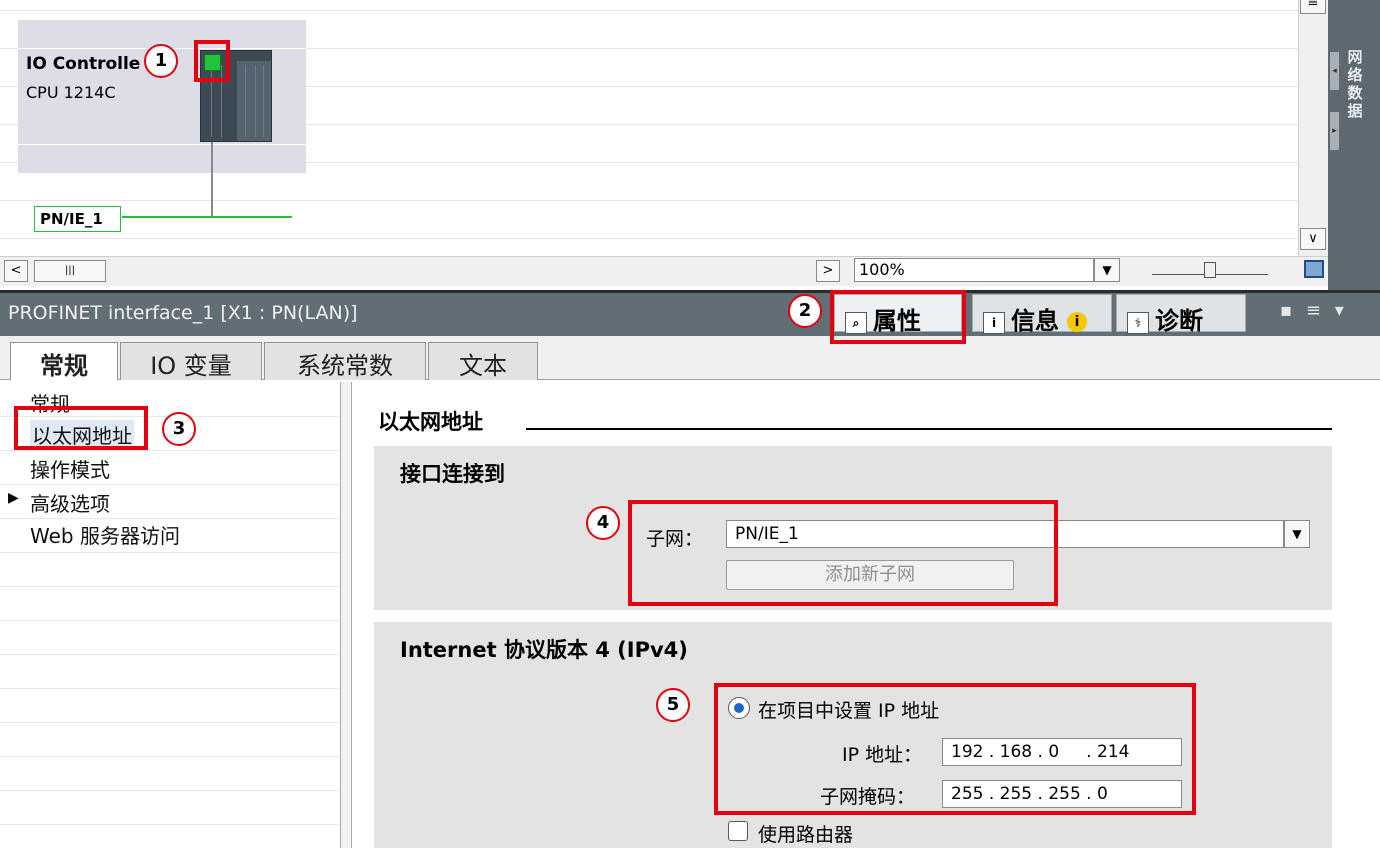 The width and height of the screenshot is (1380, 848). Describe the element at coordinates (843, 553) in the screenshot. I see `highlight-subnet-section` at that location.